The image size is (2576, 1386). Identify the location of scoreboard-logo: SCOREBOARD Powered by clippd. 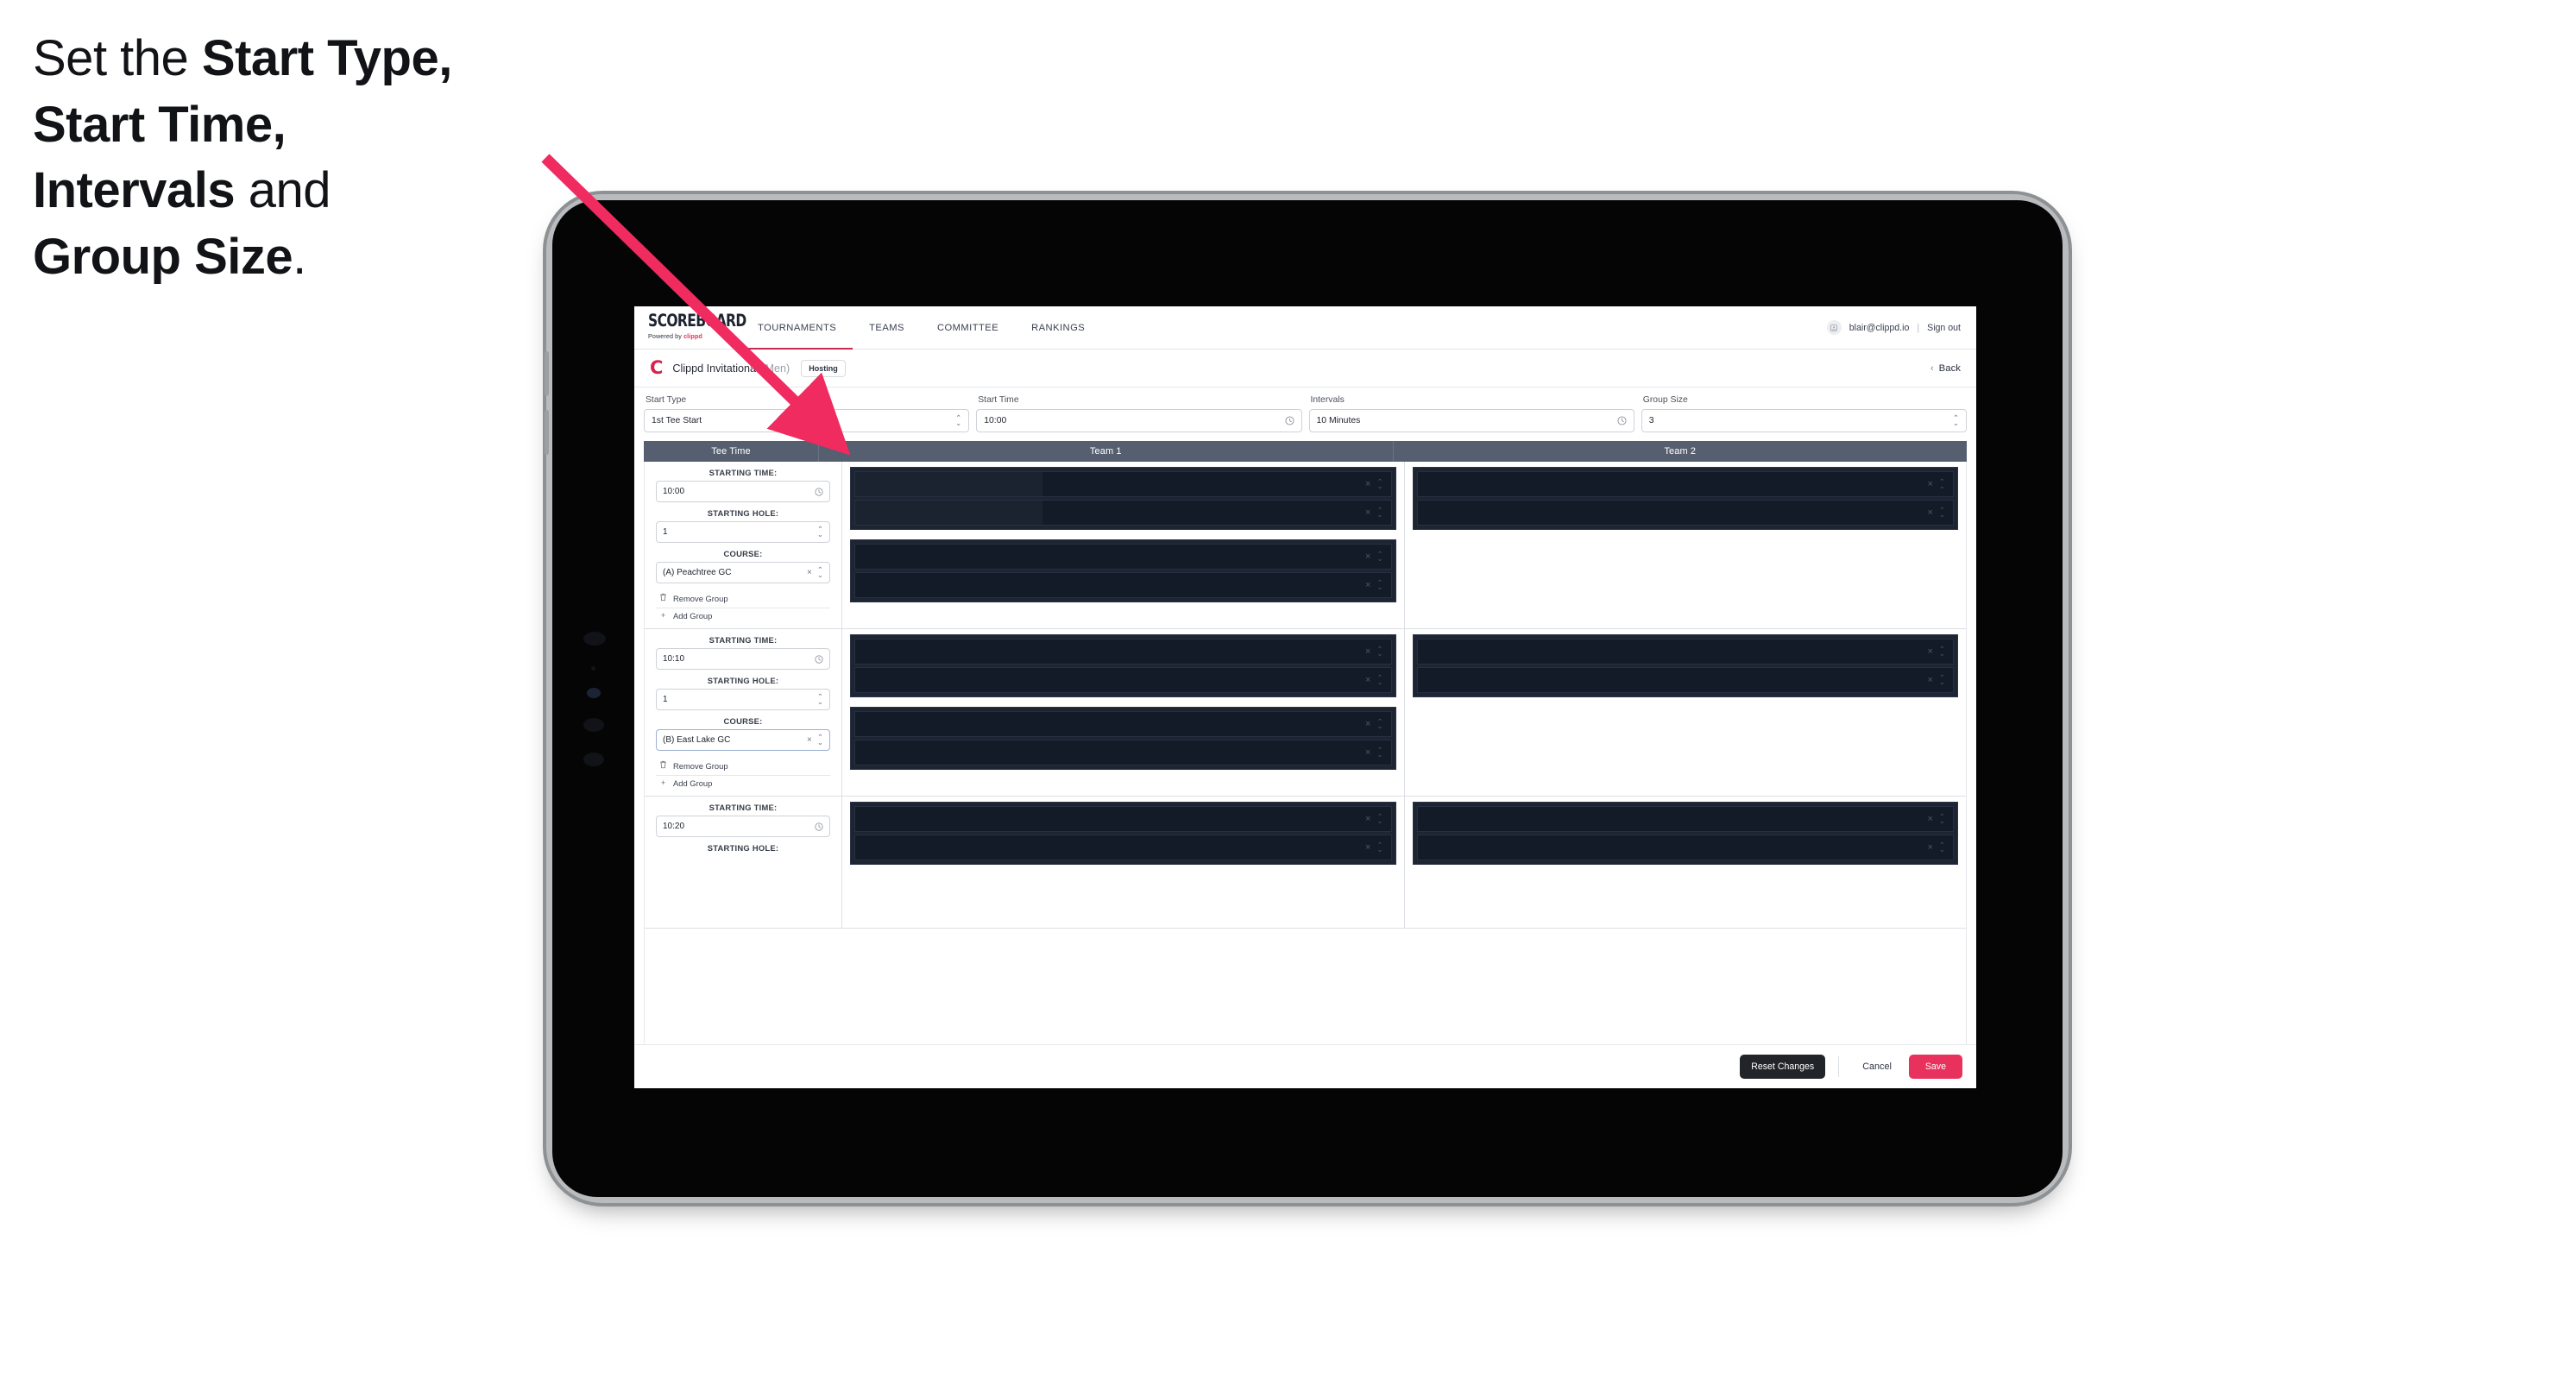
(690, 328).